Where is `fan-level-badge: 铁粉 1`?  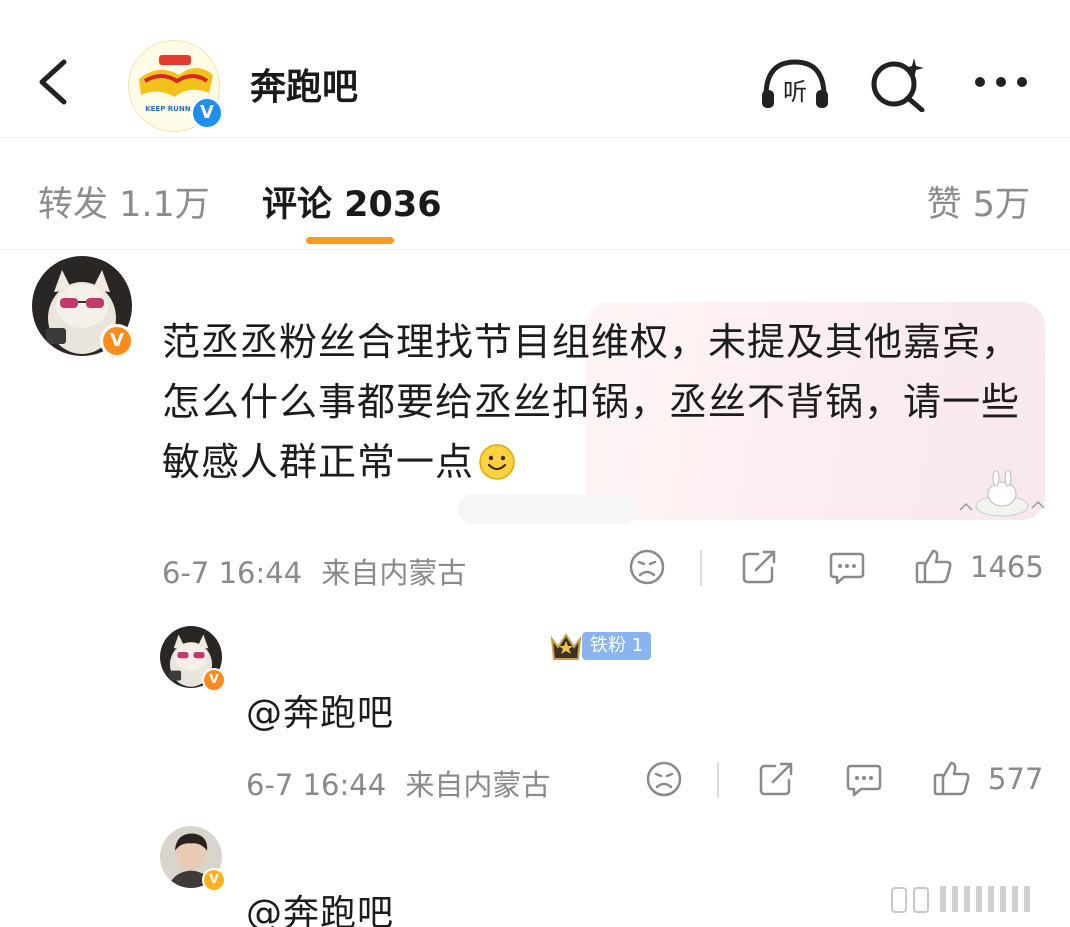 fan-level-badge: 铁粉 1 is located at coordinates (600, 646).